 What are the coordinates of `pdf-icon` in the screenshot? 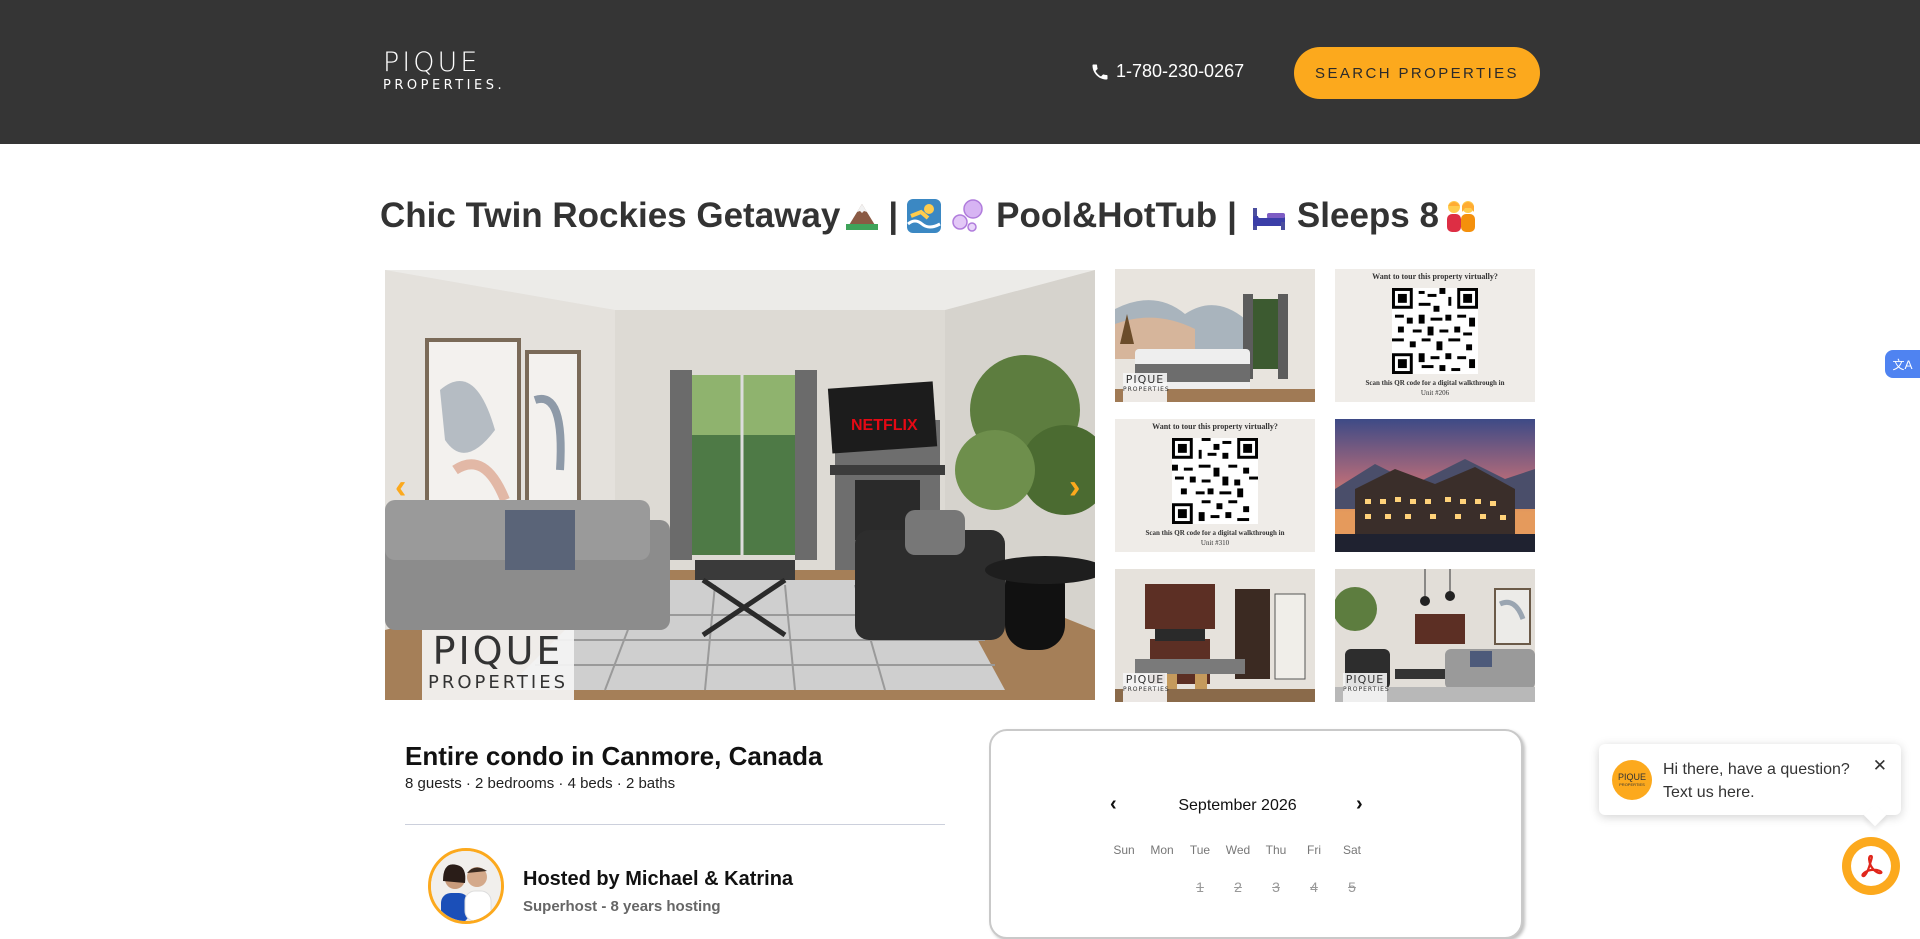 It's located at (1872, 866).